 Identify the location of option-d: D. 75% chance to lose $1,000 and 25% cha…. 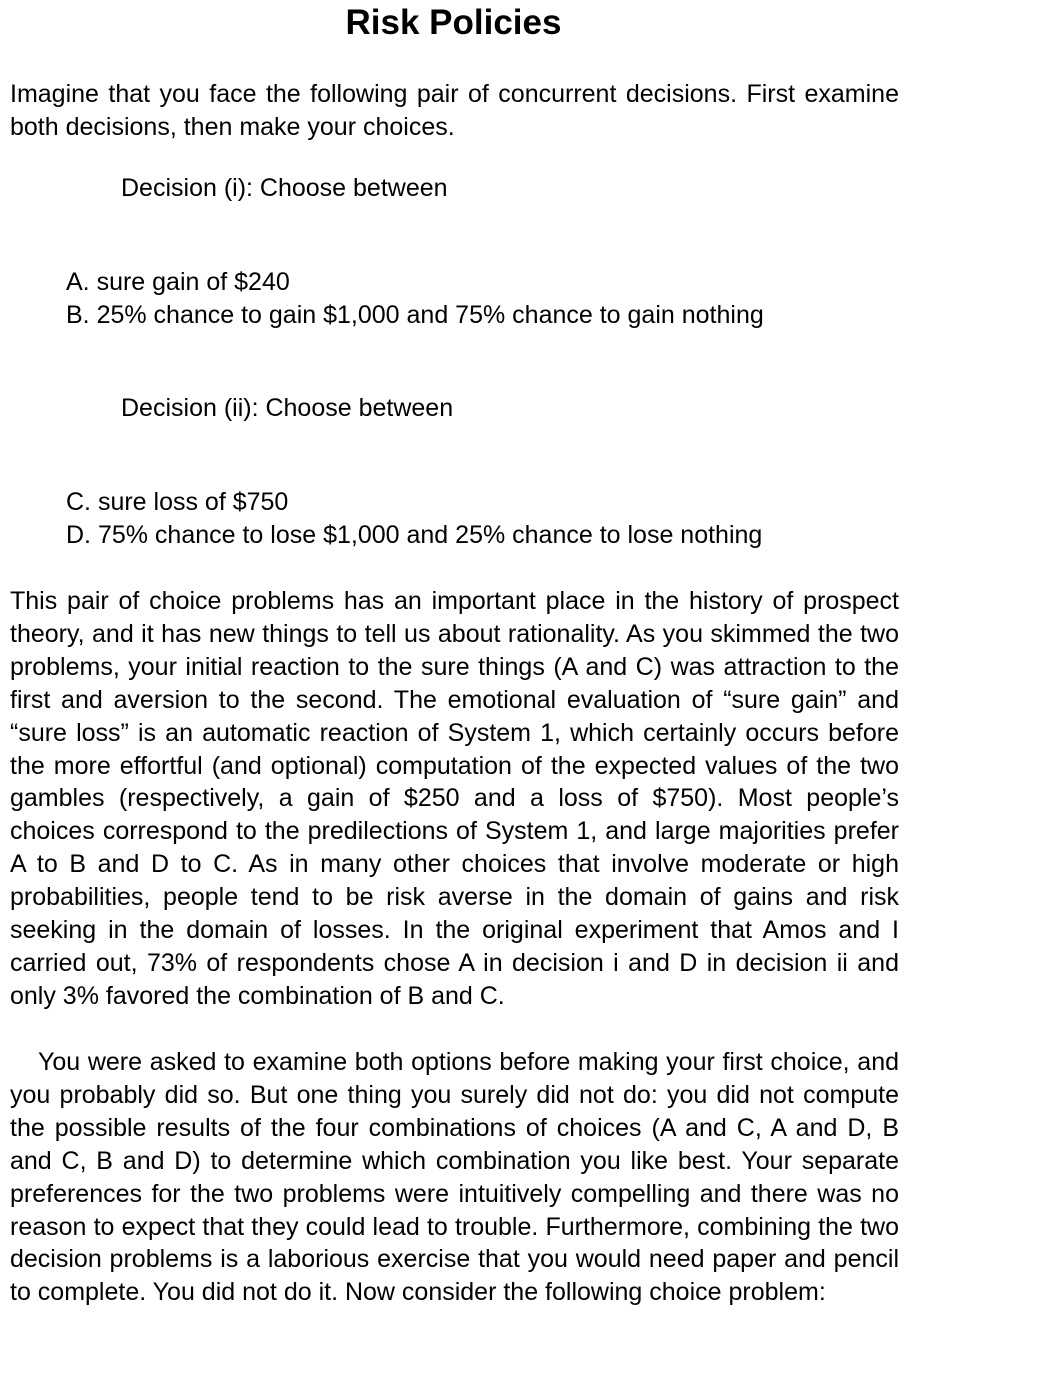
(414, 535).